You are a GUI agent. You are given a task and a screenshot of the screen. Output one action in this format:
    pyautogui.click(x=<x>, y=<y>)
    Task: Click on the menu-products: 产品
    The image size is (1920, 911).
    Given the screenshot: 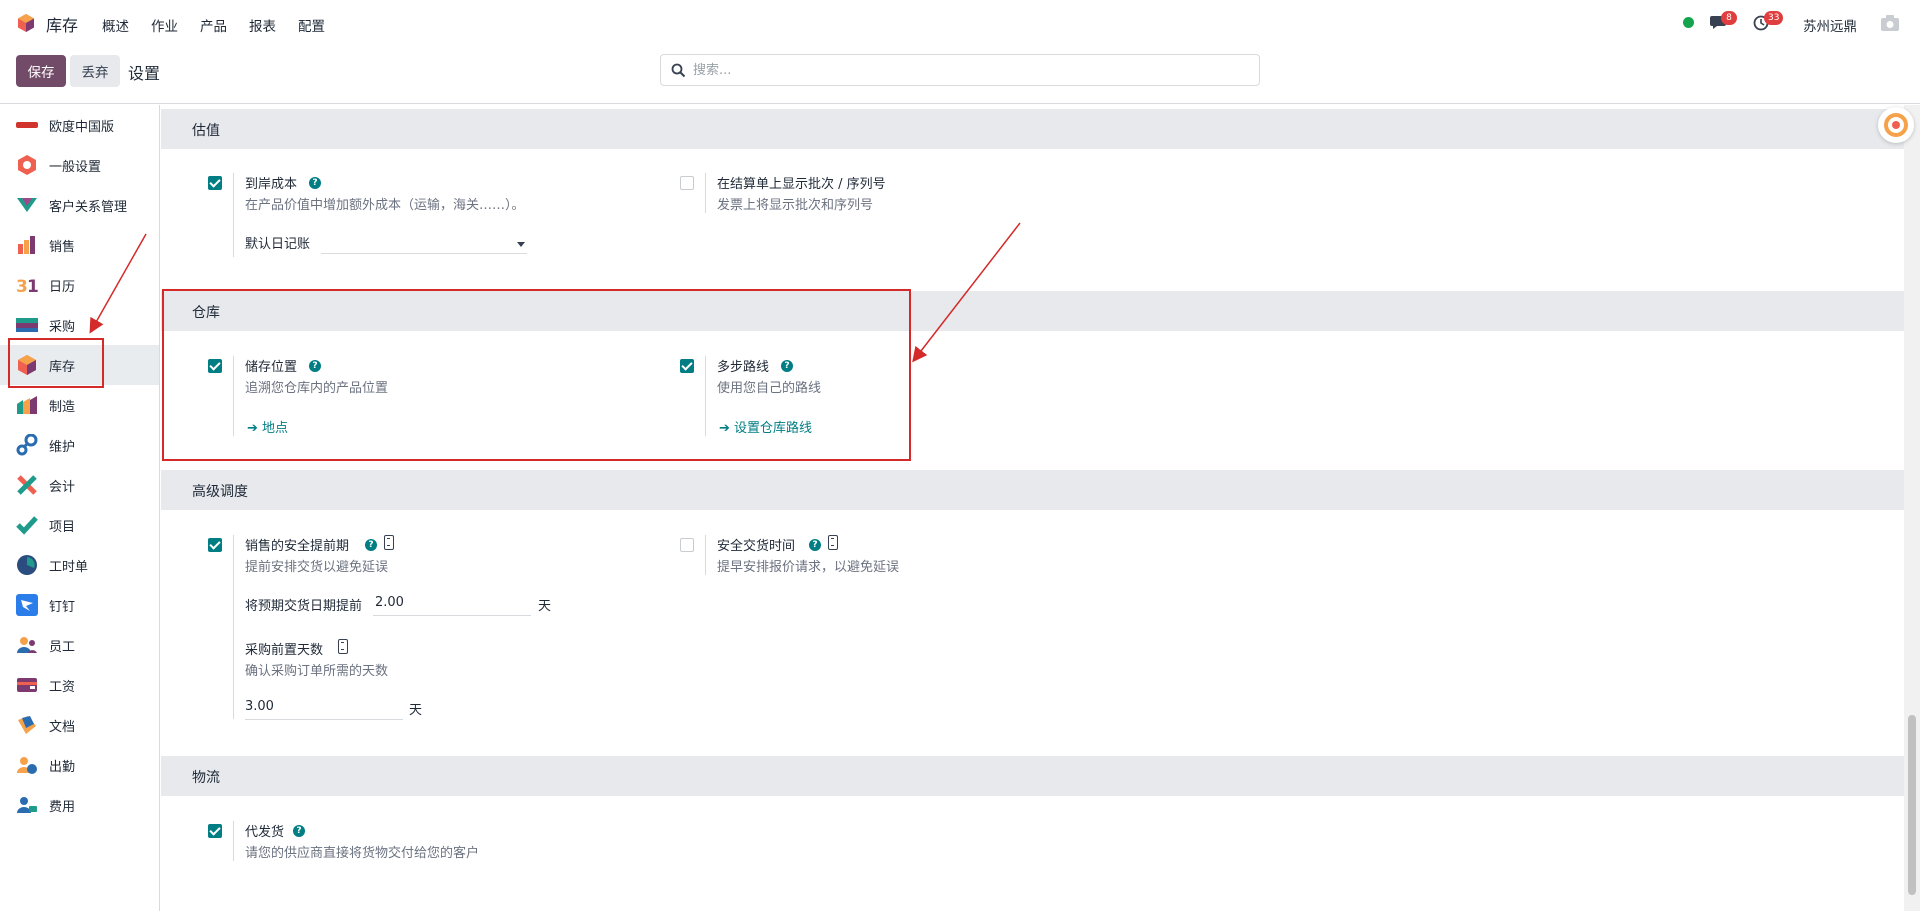 What is the action you would take?
    pyautogui.click(x=213, y=25)
    